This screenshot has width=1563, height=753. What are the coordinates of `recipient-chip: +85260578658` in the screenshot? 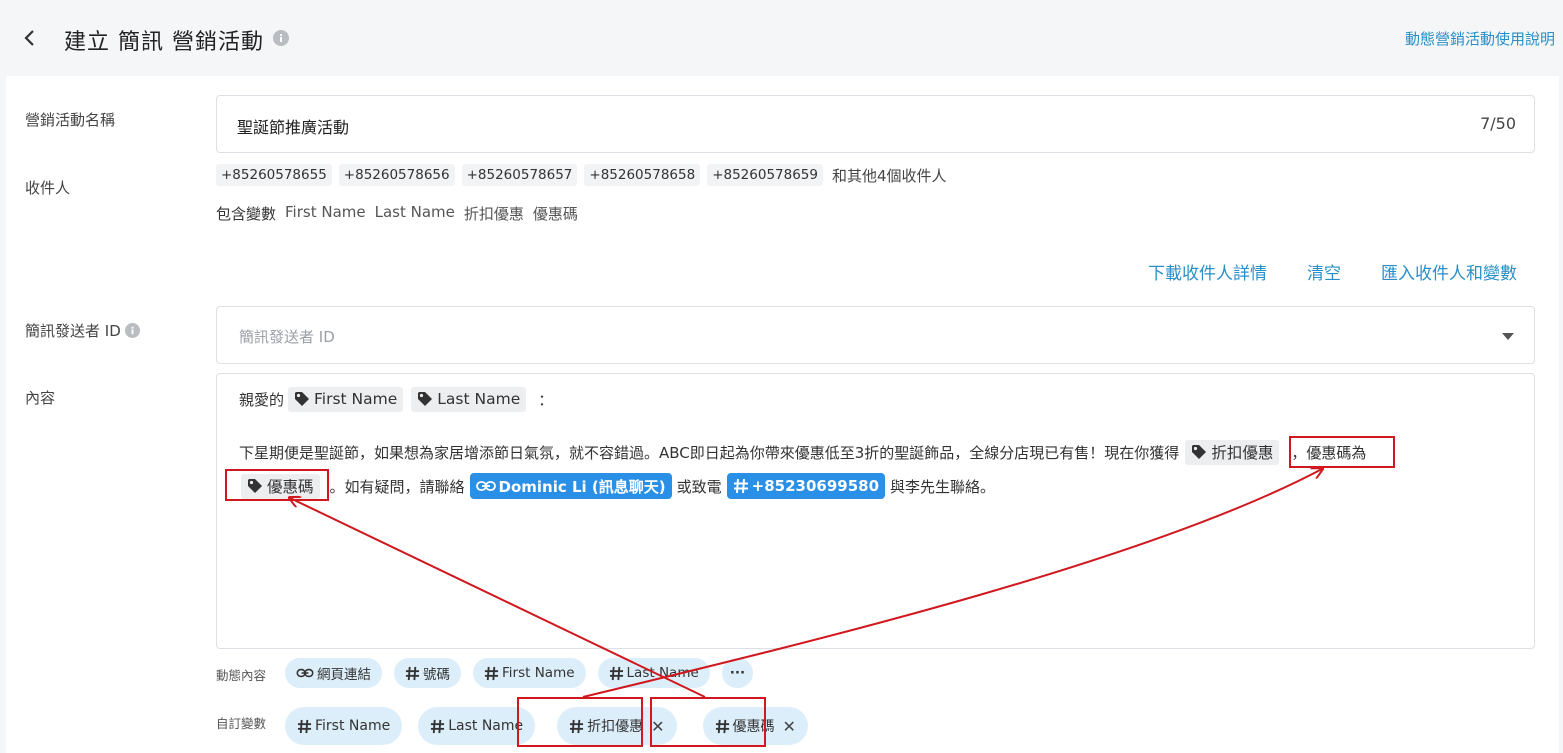 It's located at (642, 175).